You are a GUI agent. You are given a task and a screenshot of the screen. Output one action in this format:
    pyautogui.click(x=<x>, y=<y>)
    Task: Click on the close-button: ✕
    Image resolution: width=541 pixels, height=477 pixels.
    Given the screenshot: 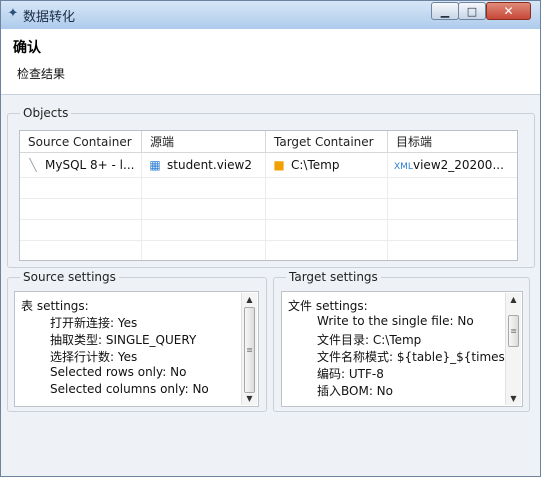 What is the action you would take?
    pyautogui.click(x=508, y=11)
    